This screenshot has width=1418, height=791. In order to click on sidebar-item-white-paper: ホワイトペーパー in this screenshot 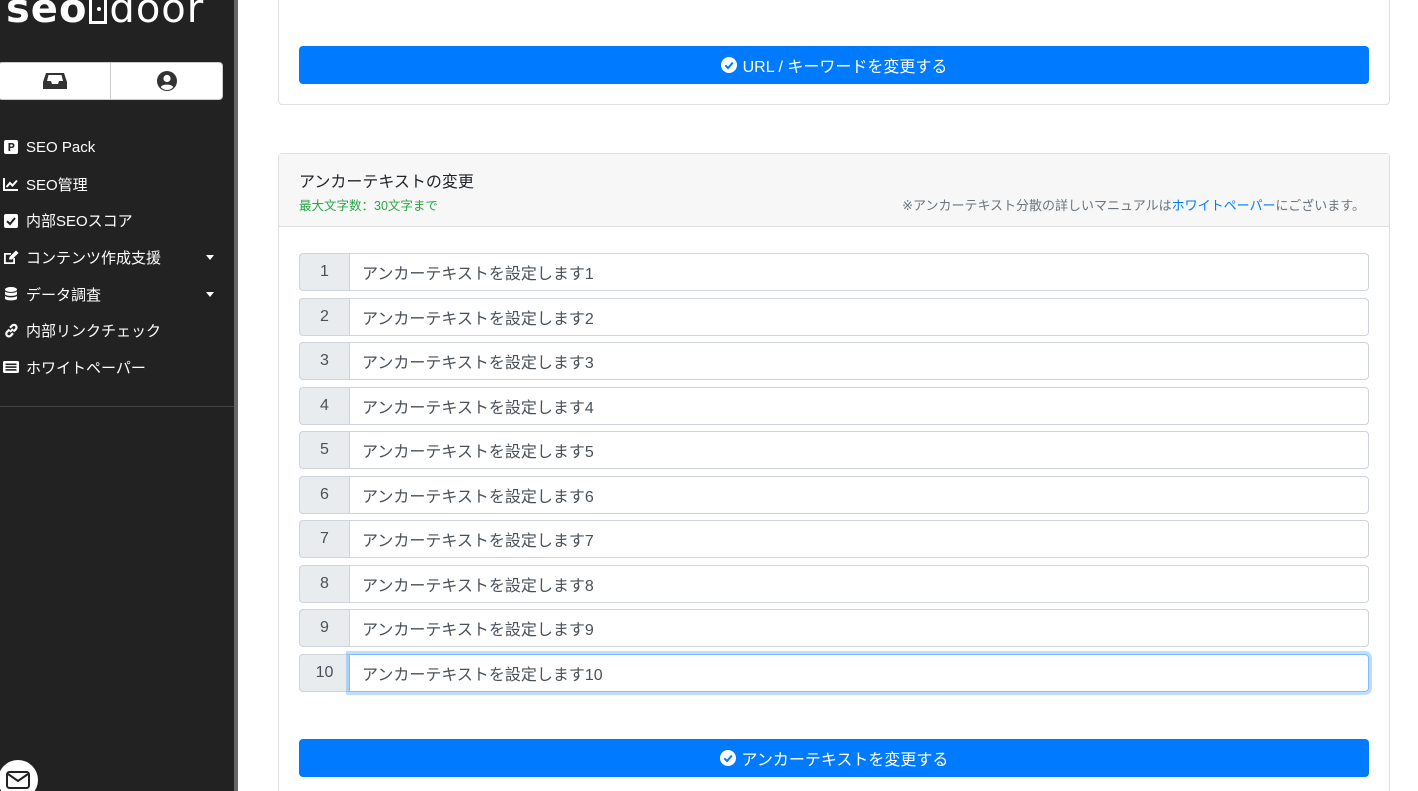, I will do `click(117, 367)`.